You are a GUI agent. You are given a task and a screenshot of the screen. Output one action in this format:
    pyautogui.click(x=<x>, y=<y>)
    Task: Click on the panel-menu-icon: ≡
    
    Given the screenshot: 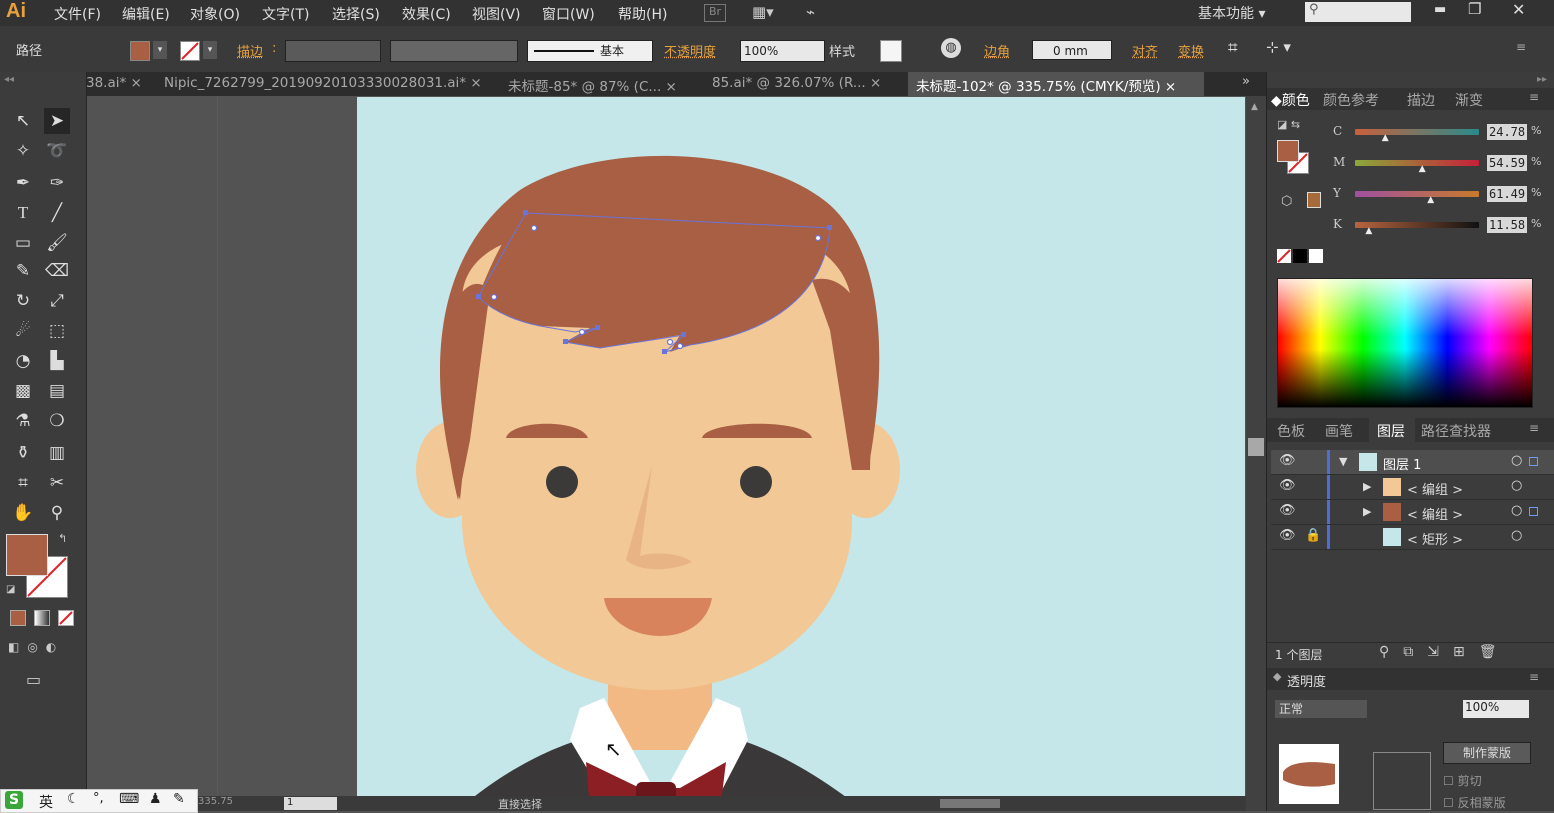 What is the action you would take?
    pyautogui.click(x=1521, y=47)
    